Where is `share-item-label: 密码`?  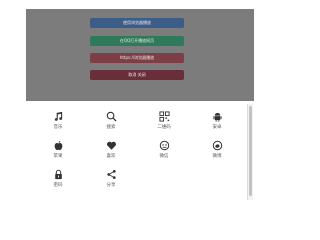
share-item-label: 密码 is located at coordinates (58, 185).